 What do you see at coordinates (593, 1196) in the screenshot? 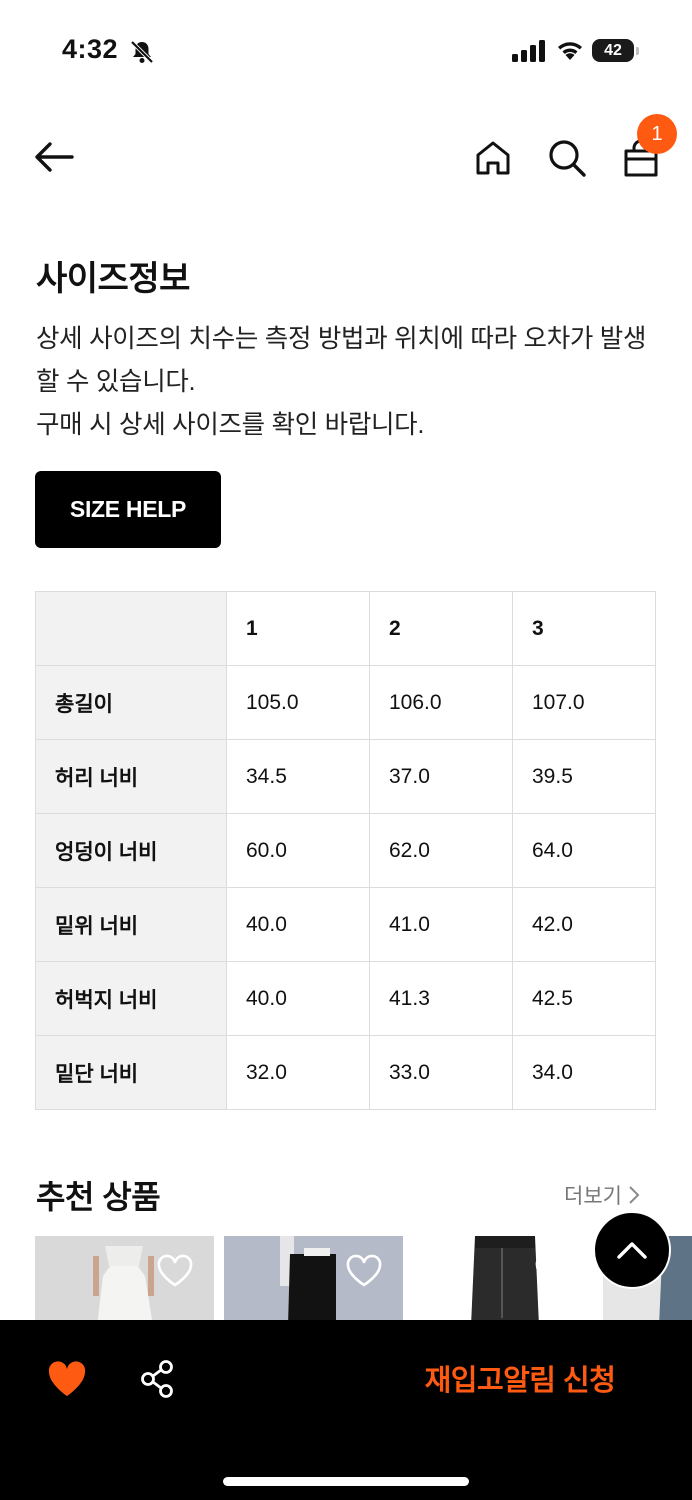
I see `more-link-label: 더보기` at bounding box center [593, 1196].